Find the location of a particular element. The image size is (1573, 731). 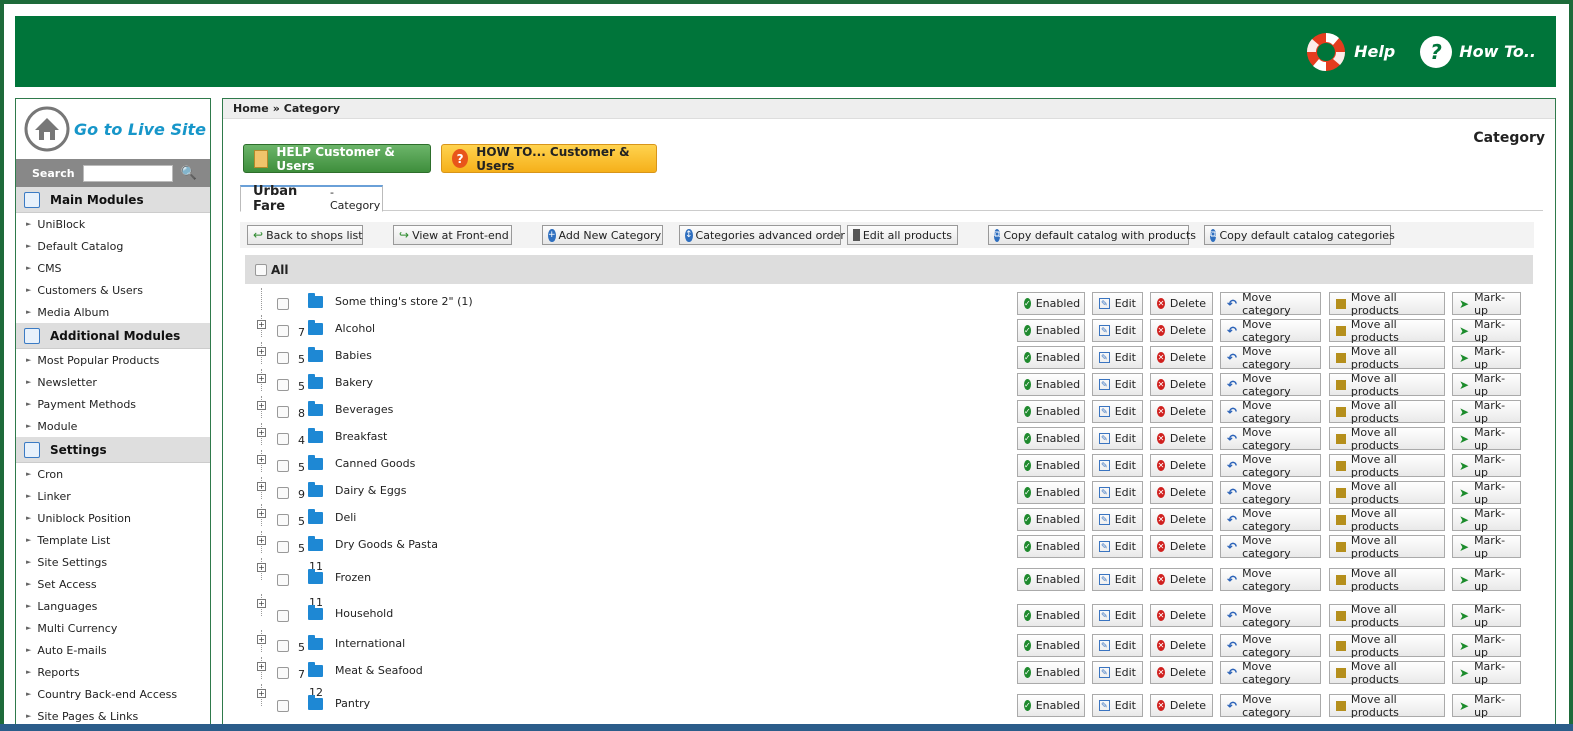

category-name: Frozen is located at coordinates (353, 577).